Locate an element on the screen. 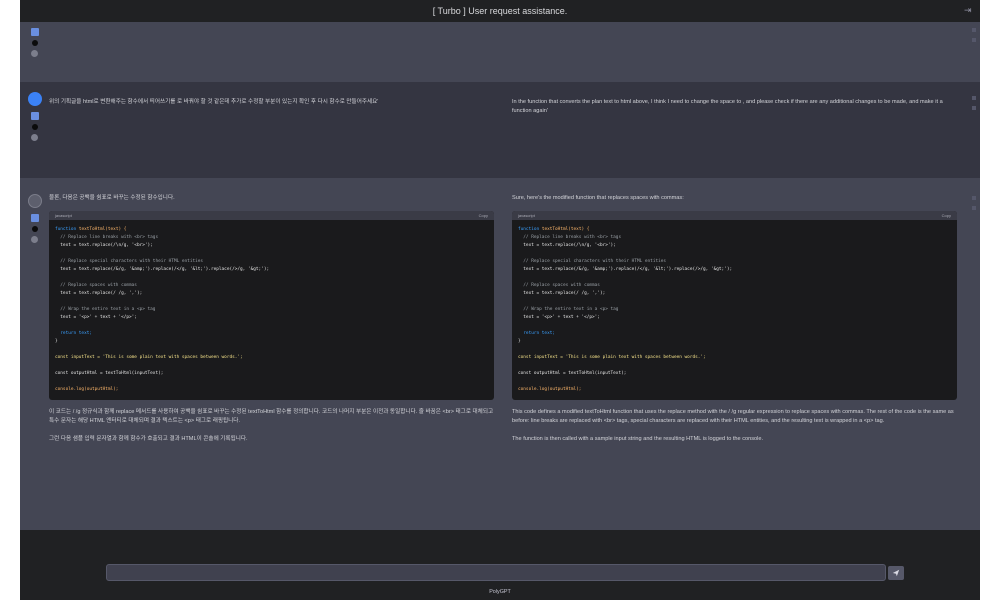 The height and width of the screenshot is (600, 1000). response-intro: 물론, 다음은 공백을 쉼표로 바꾸는 수정된 함수입니다. is located at coordinates (112, 198).